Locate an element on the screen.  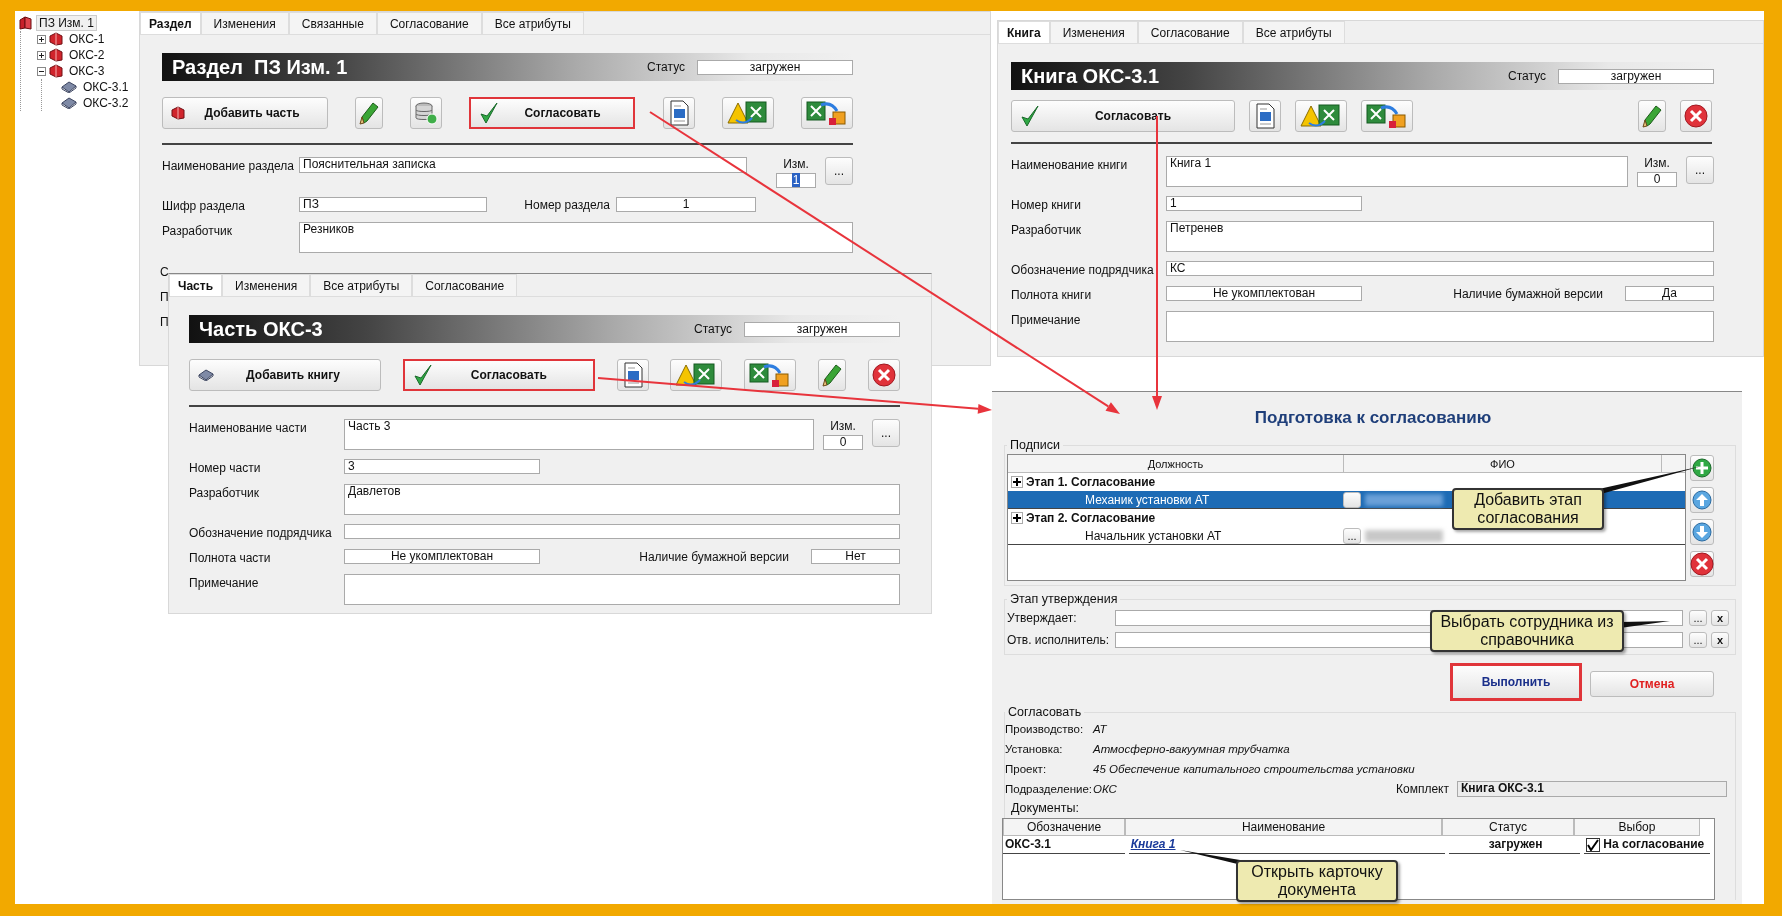
status-label: Статус is located at coordinates (1527, 76).